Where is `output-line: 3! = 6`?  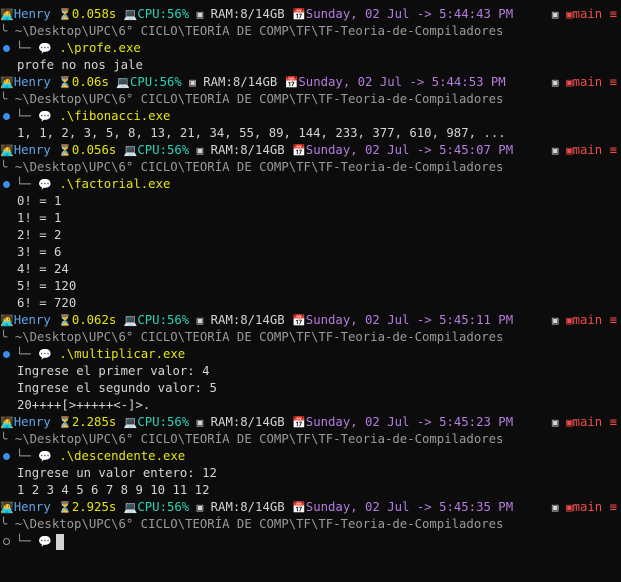
output-line: 3! = 6 is located at coordinates (39, 252).